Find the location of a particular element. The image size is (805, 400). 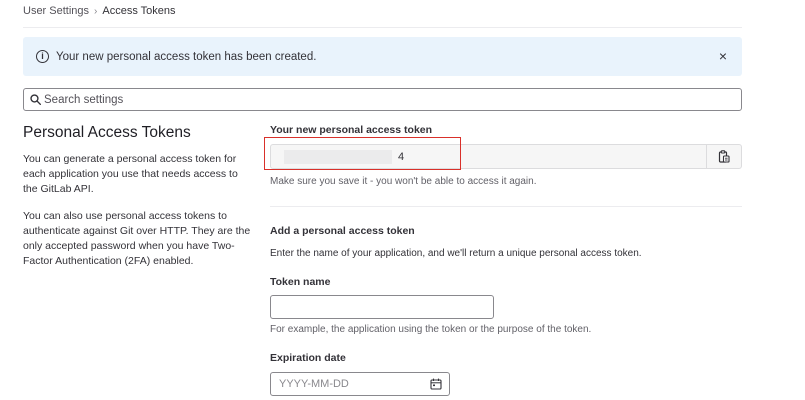

new-token-field: 4 is located at coordinates (506, 156).